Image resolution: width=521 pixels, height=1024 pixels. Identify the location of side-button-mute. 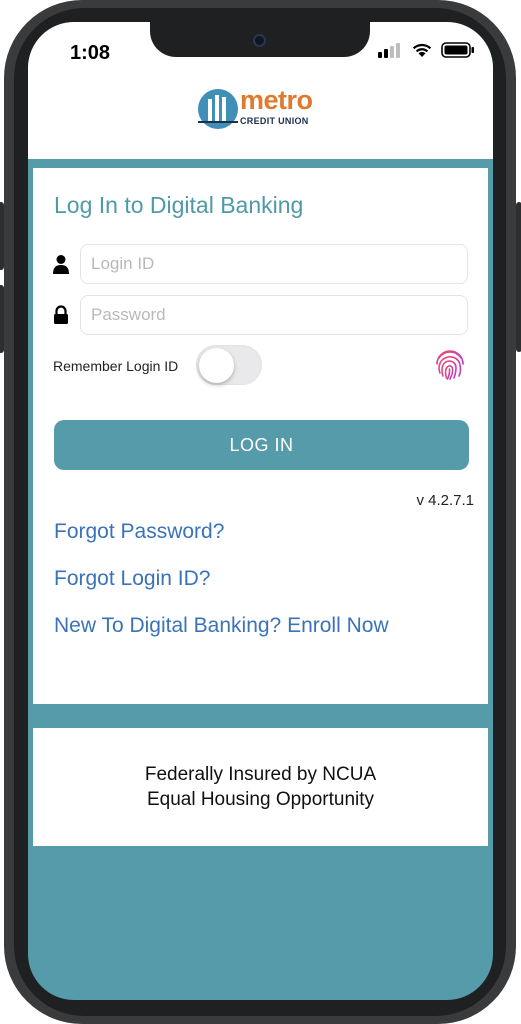
(2, 236).